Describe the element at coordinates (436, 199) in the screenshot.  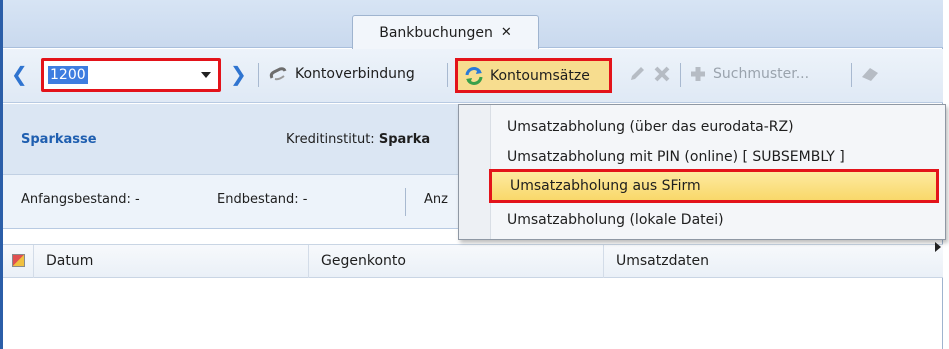
I see `anzahl-label: Anz` at that location.